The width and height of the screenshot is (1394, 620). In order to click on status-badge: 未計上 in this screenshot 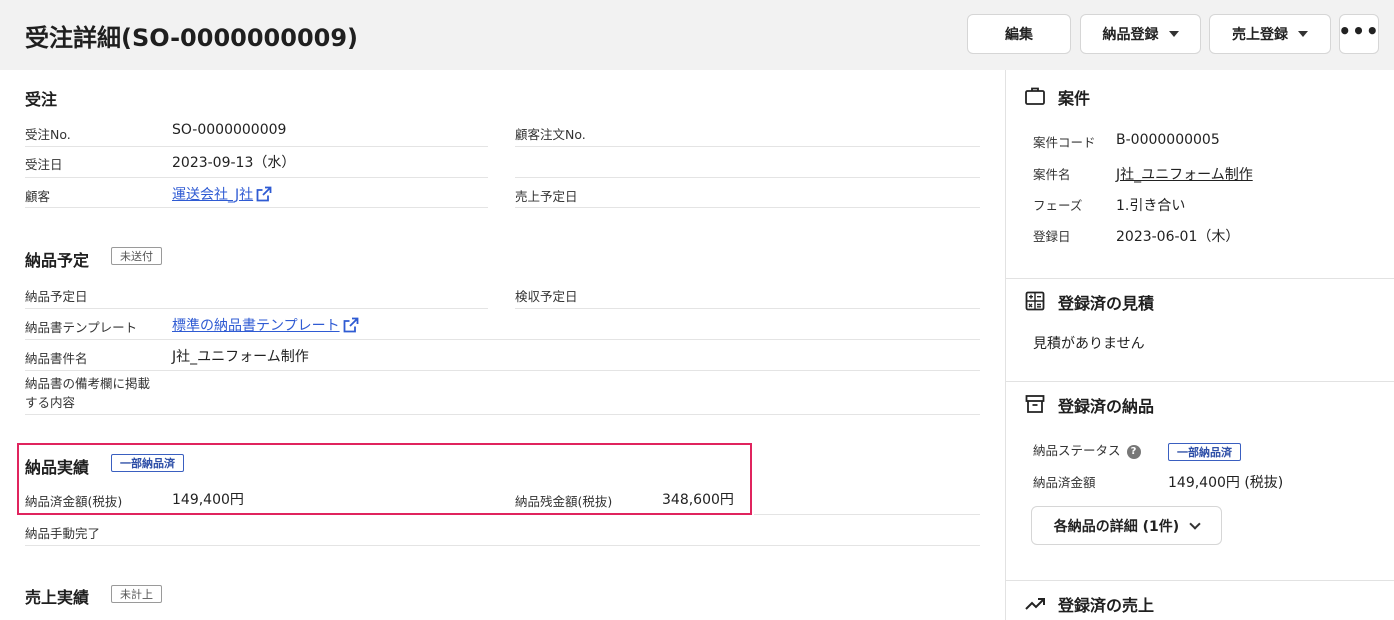, I will do `click(136, 594)`.